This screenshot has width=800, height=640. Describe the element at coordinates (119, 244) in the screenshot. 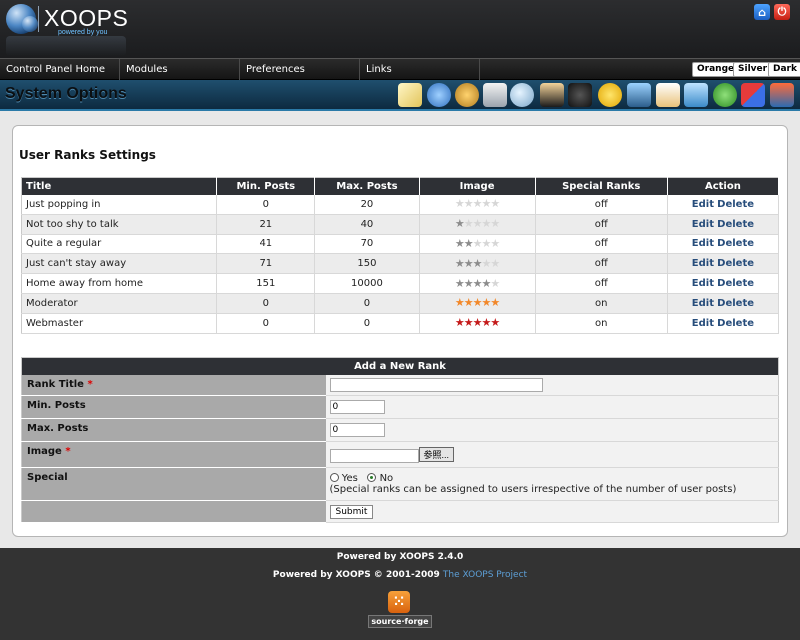

I see `rank-title-cell: Quite a regular` at that location.